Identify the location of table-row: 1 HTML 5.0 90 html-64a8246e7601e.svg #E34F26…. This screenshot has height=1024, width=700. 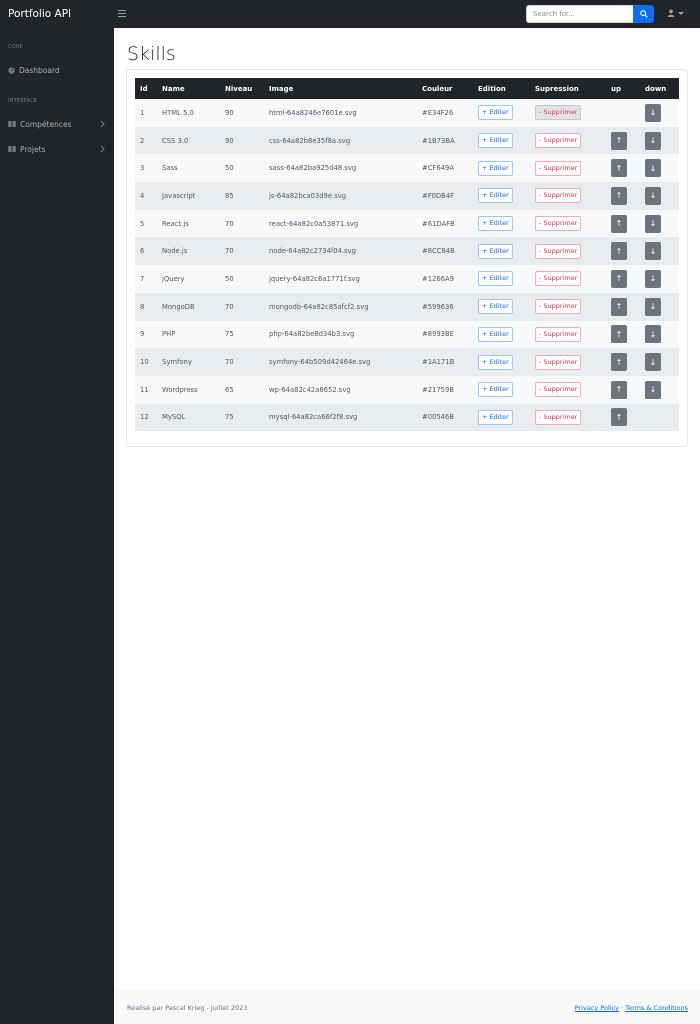
(407, 113).